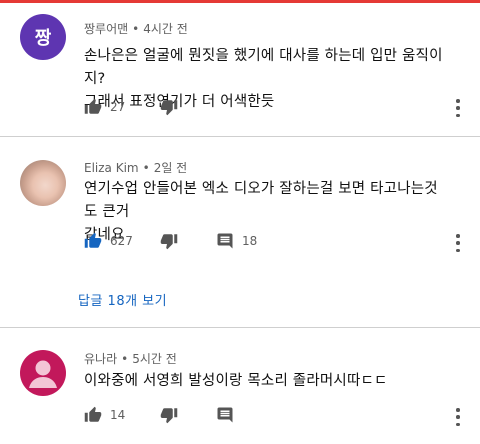 The height and width of the screenshot is (444, 480). I want to click on reply-button, so click(225, 415).